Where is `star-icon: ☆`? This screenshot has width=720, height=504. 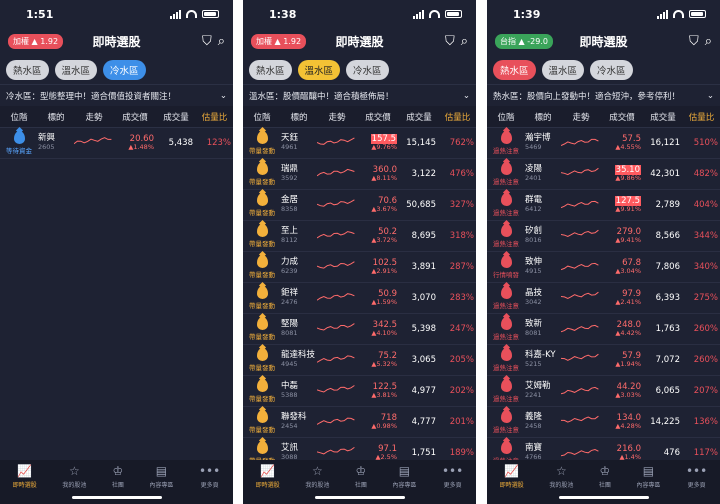
star-icon: ☆ is located at coordinates (74, 471).